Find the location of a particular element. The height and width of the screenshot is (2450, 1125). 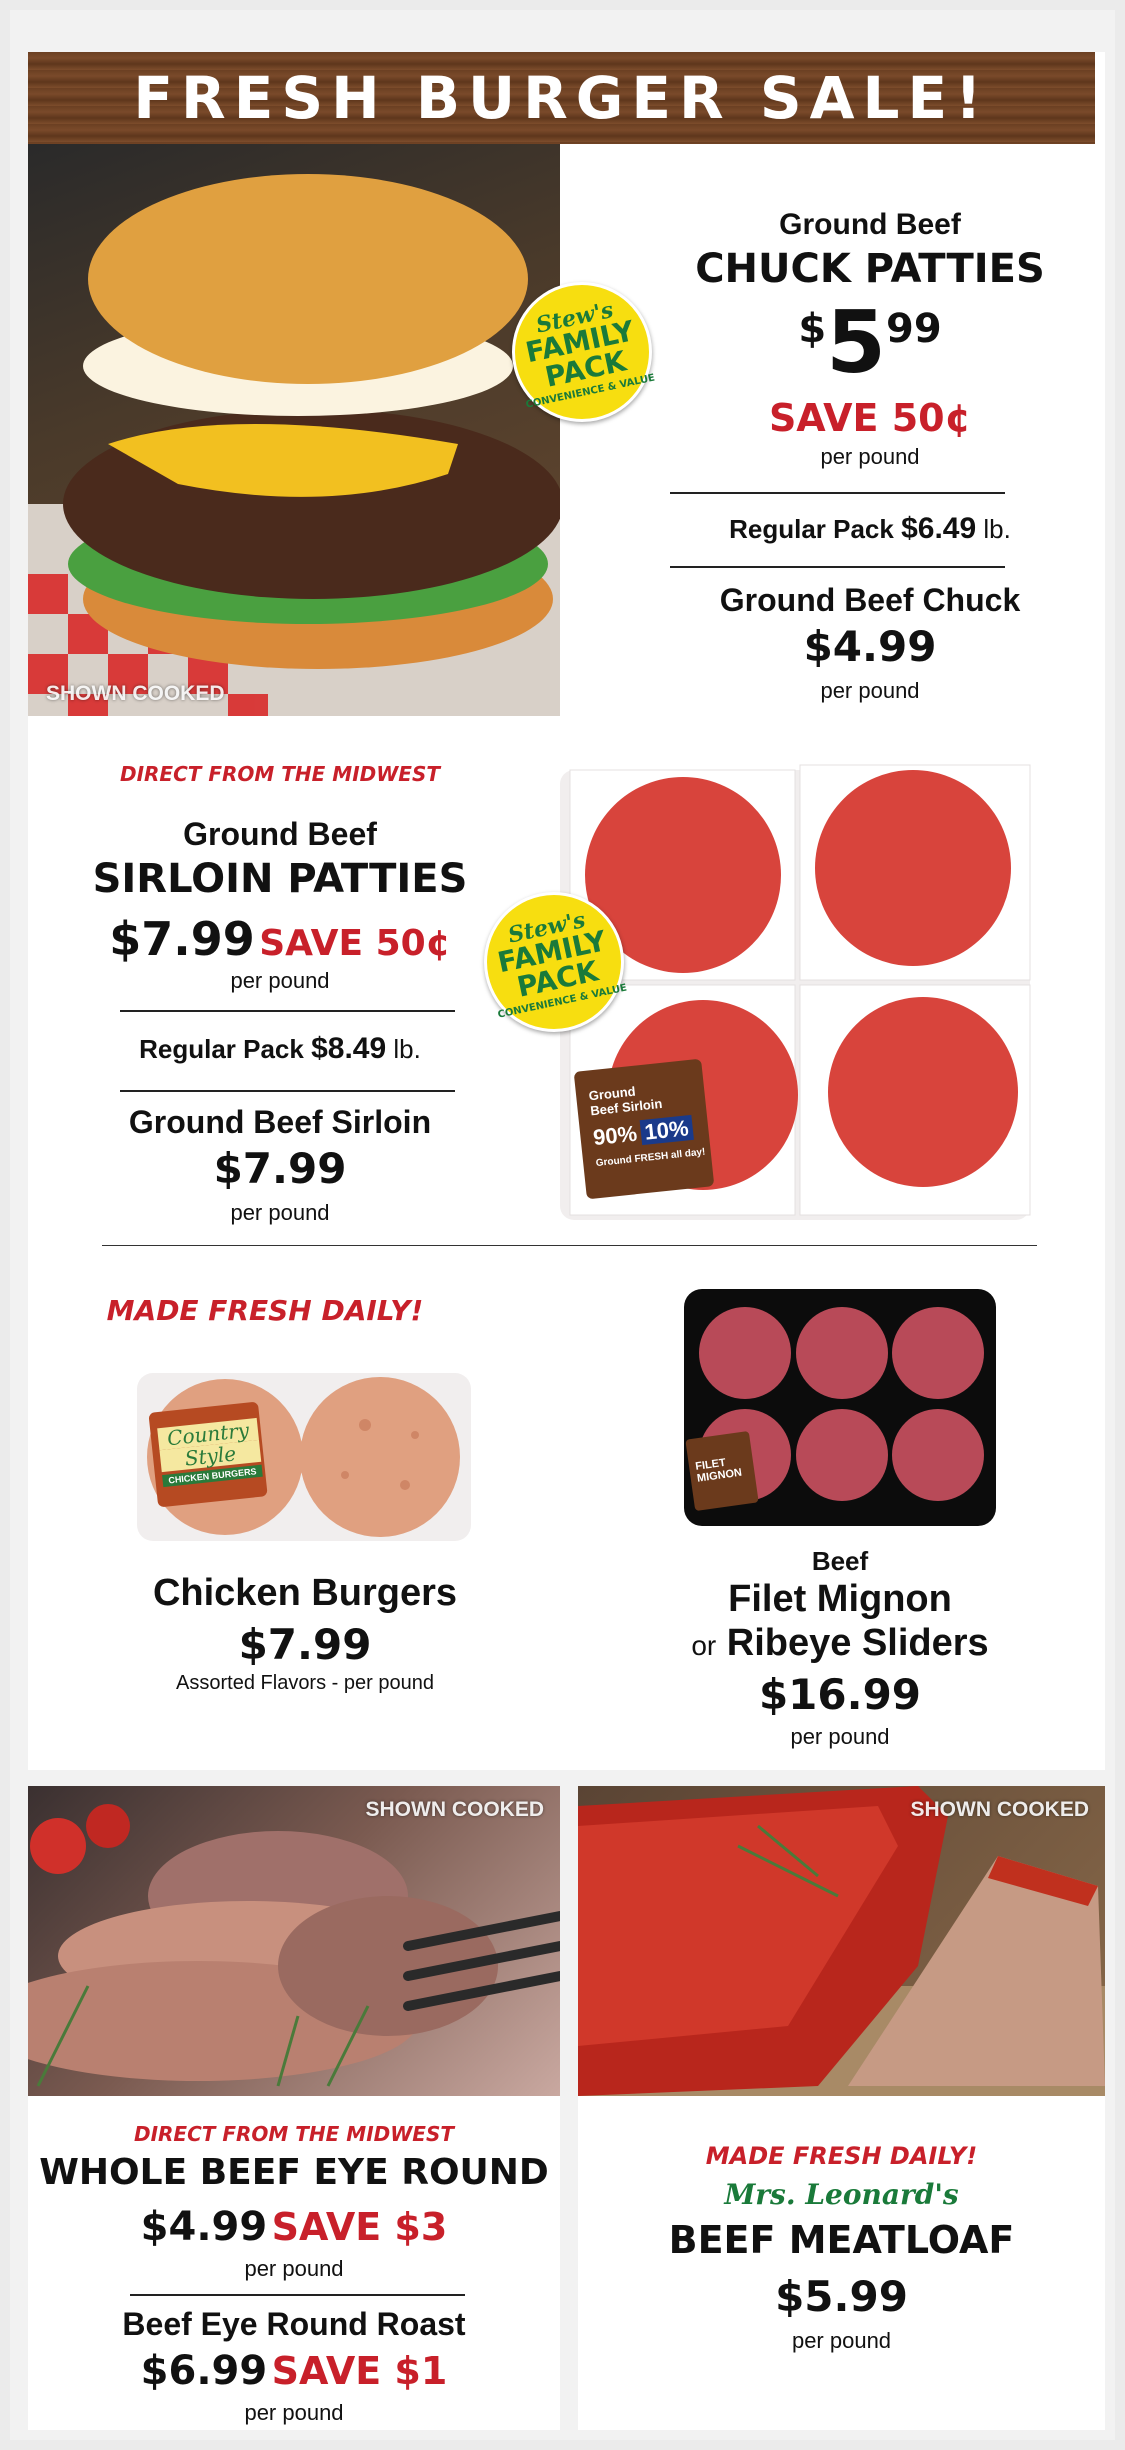

chuck-unit: per pound is located at coordinates (870, 456).